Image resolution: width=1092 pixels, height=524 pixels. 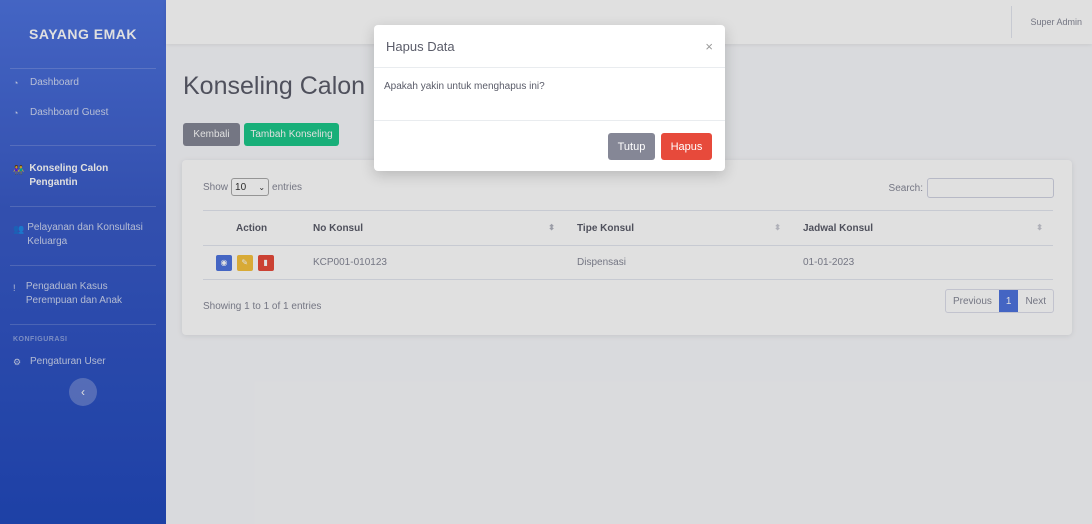 What do you see at coordinates (660, 146) in the screenshot?
I see `modal-footer: Tutup Hapus` at bounding box center [660, 146].